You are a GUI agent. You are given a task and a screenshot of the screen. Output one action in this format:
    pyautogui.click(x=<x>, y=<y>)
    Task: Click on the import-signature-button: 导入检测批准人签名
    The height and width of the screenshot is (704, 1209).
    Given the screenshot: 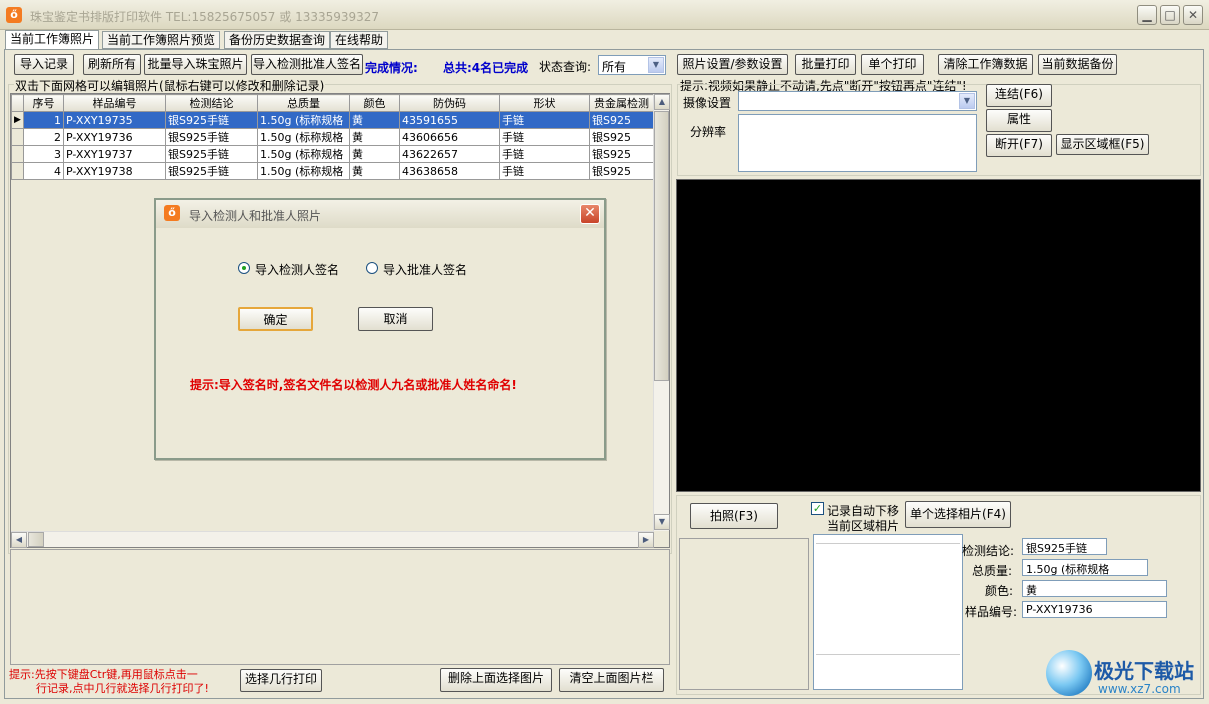 What is the action you would take?
    pyautogui.click(x=307, y=64)
    